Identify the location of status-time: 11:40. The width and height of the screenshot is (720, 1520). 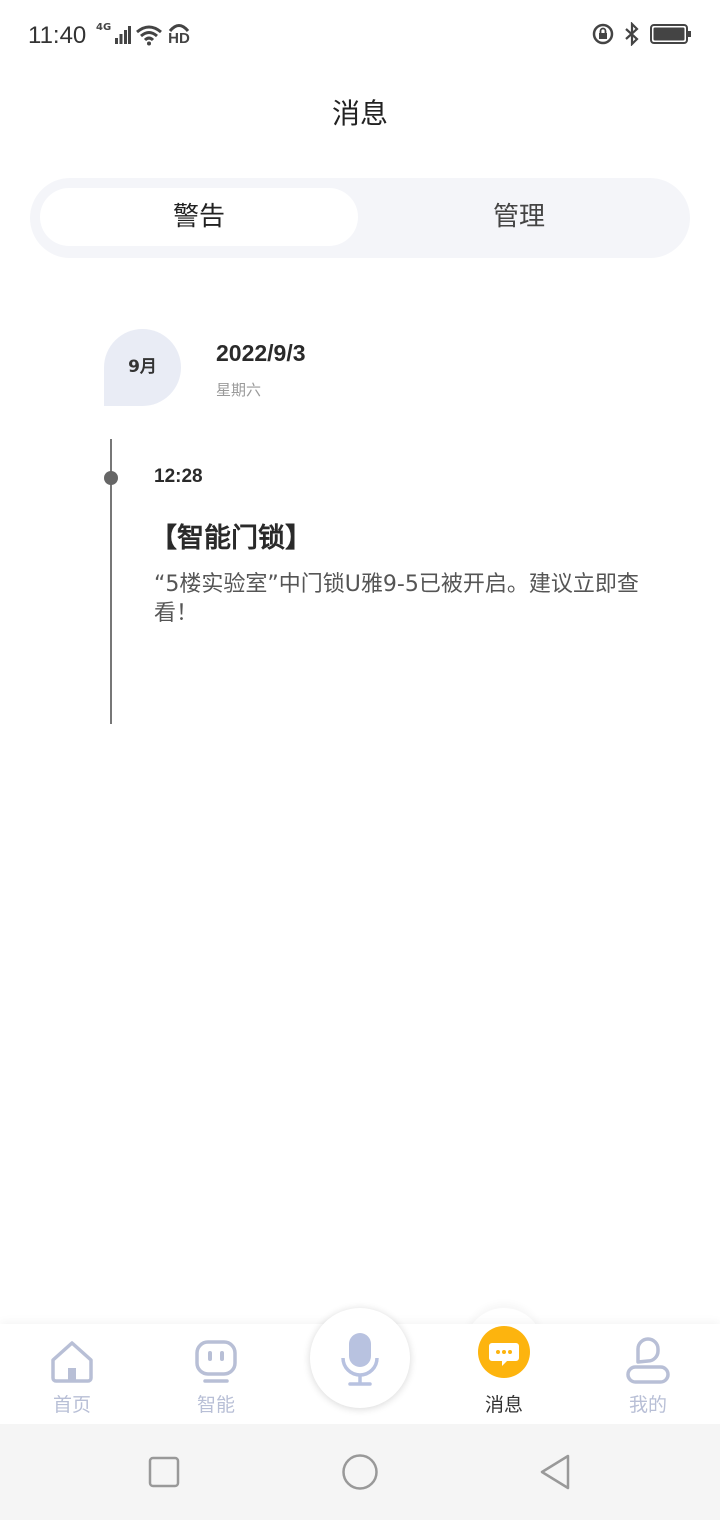
(57, 35).